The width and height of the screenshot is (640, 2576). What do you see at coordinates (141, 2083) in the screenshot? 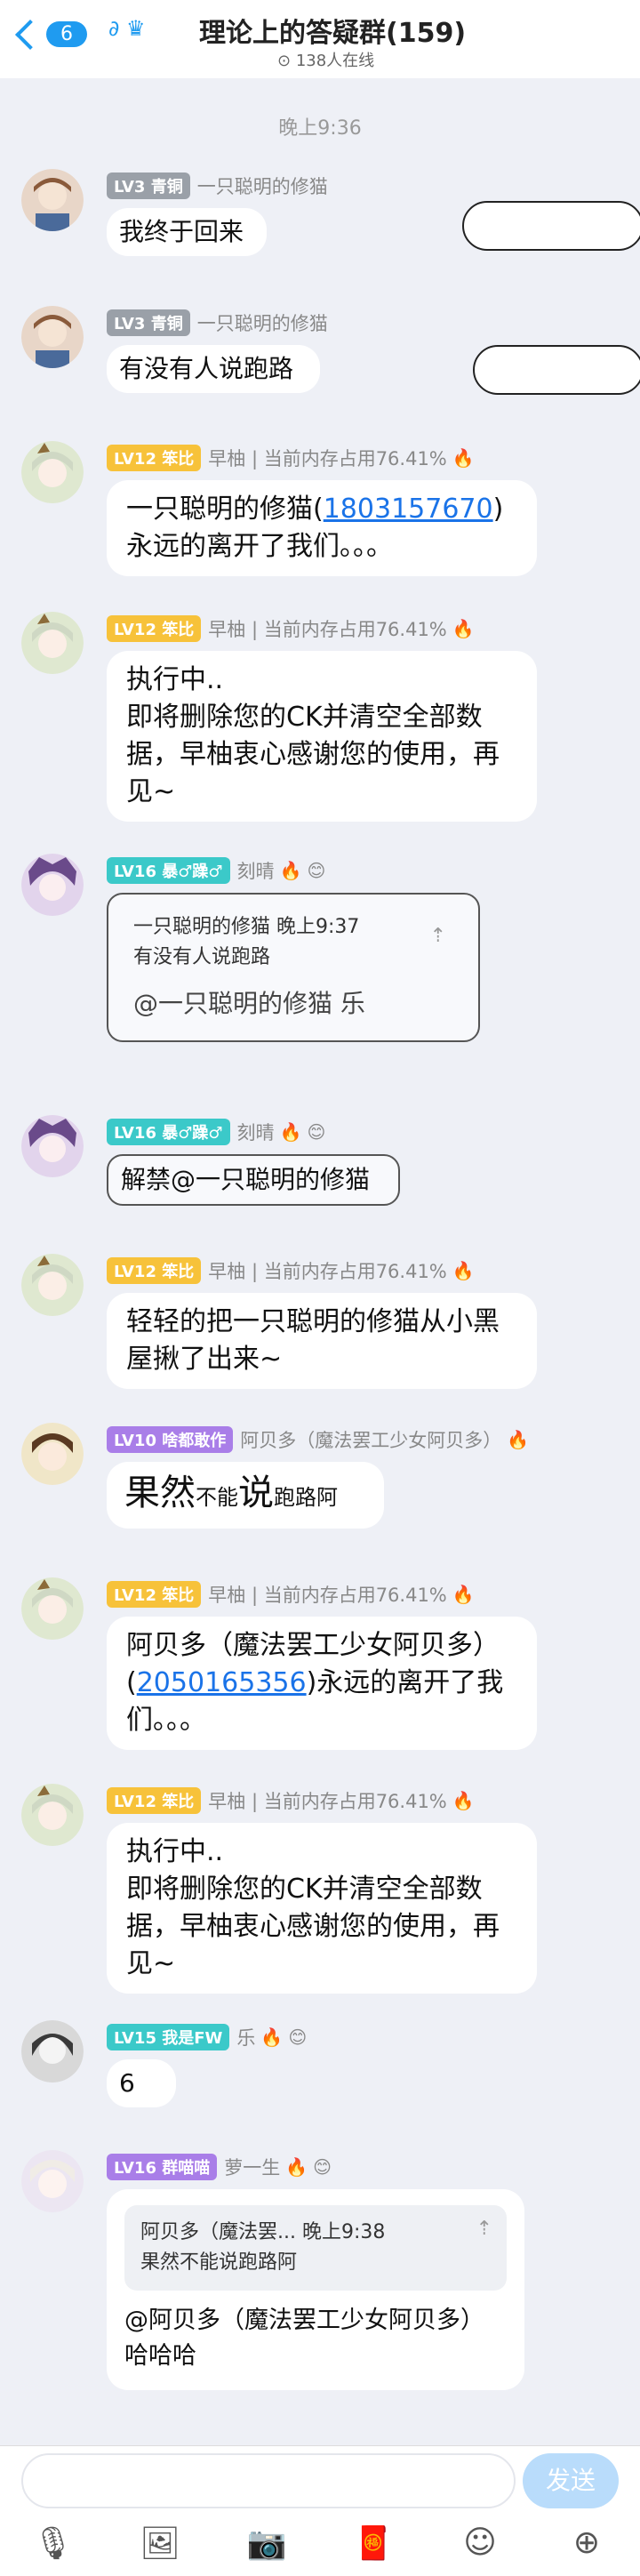
I see `message-bubble: 6` at bounding box center [141, 2083].